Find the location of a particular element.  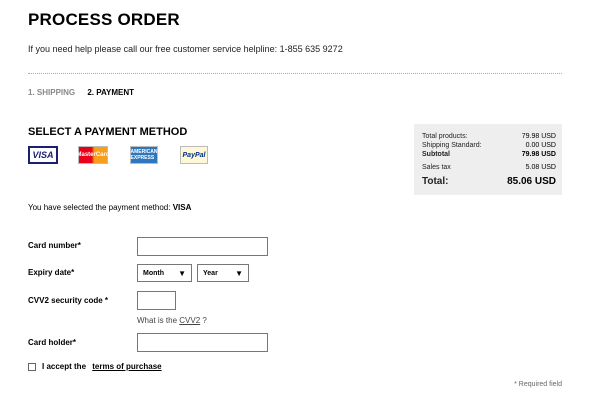

summary-label: Total products: is located at coordinates (445, 136).